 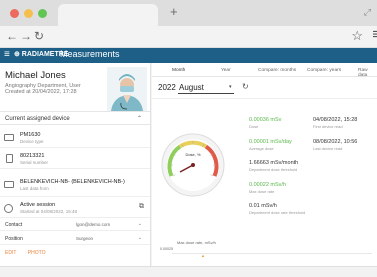 I want to click on browser-nav-bar: ← → ↻ ☆ ≡, so click(x=188, y=37).